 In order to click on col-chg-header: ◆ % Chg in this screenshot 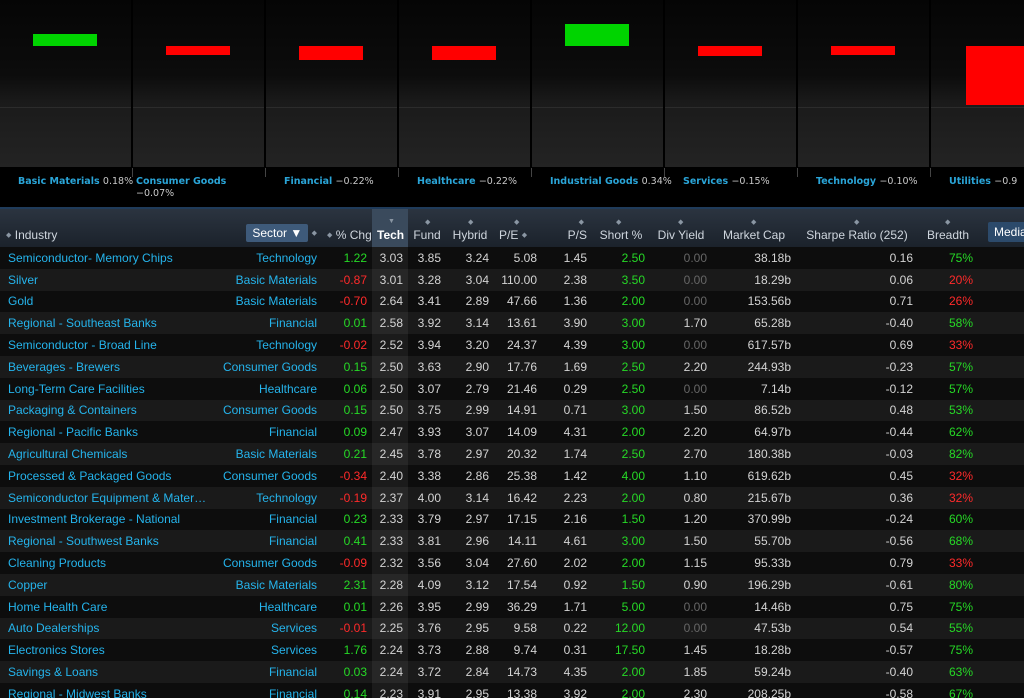, I will do `click(347, 228)`.